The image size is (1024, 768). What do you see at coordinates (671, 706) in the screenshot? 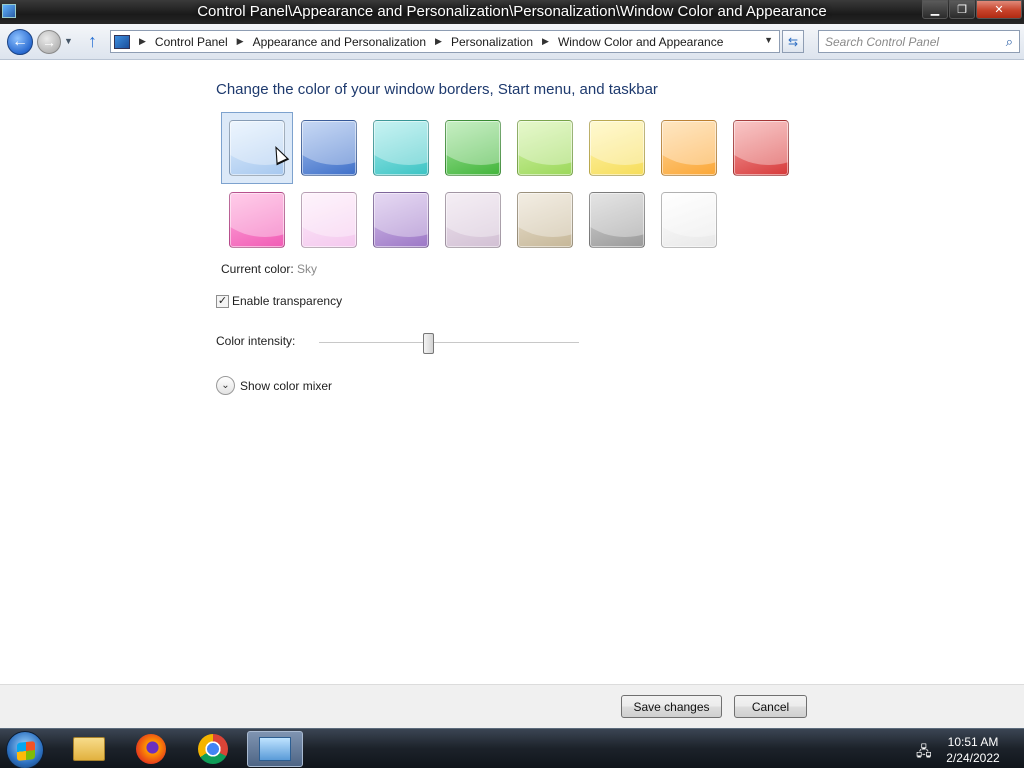
I see `save-changes-button: Save changes` at bounding box center [671, 706].